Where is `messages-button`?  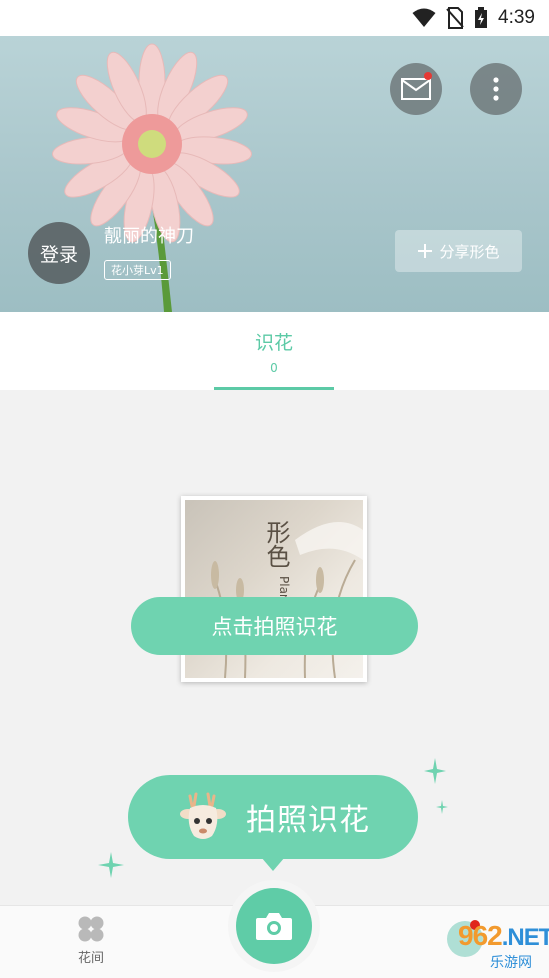
messages-button is located at coordinates (416, 89).